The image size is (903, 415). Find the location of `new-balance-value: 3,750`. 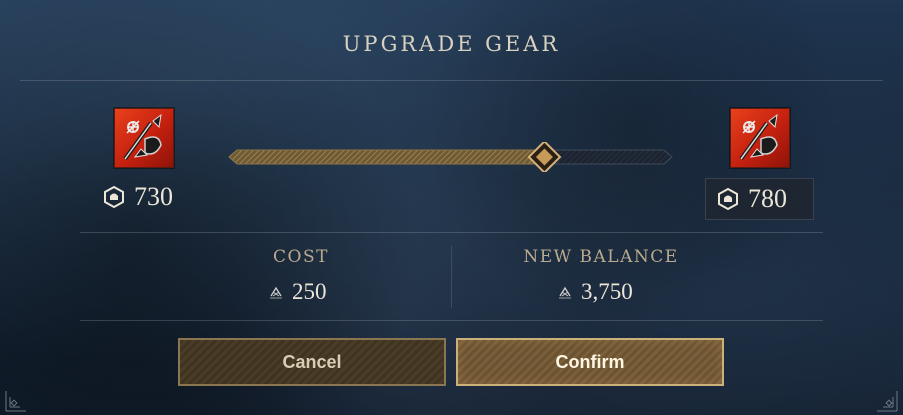

new-balance-value: 3,750 is located at coordinates (607, 291).